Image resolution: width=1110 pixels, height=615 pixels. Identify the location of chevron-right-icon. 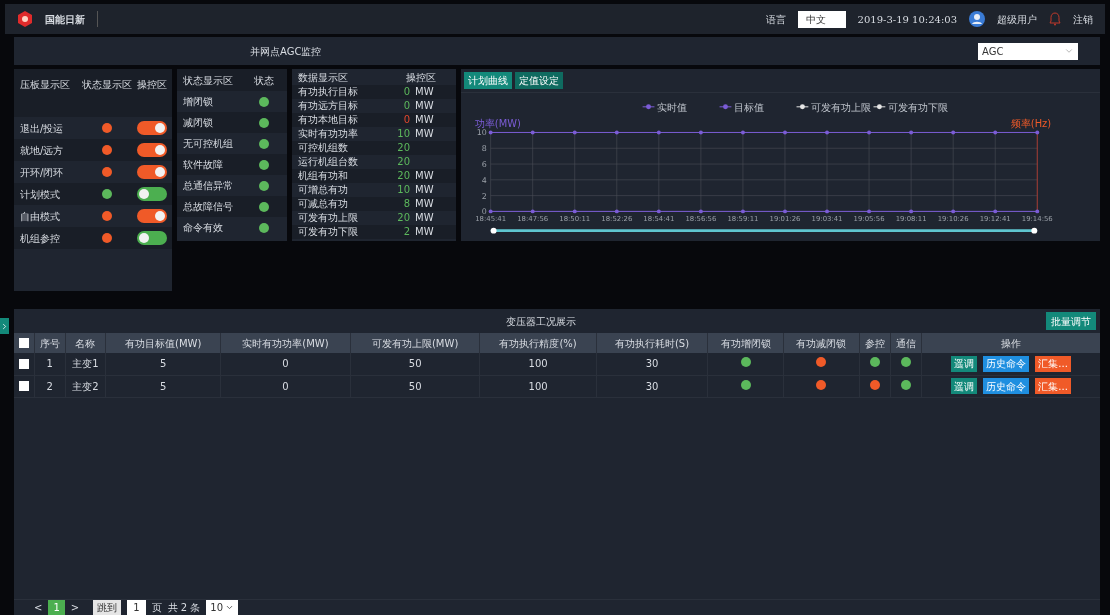
(4, 326).